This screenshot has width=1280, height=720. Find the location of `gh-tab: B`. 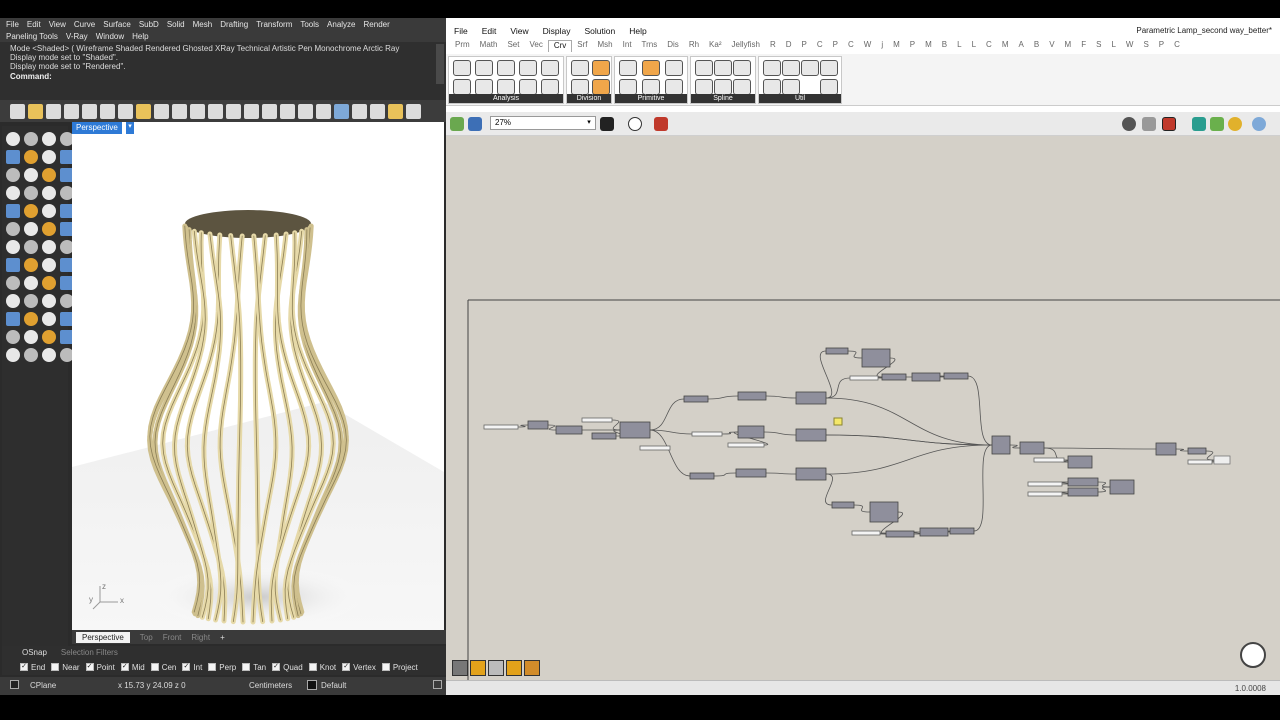

gh-tab: B is located at coordinates (1036, 46).